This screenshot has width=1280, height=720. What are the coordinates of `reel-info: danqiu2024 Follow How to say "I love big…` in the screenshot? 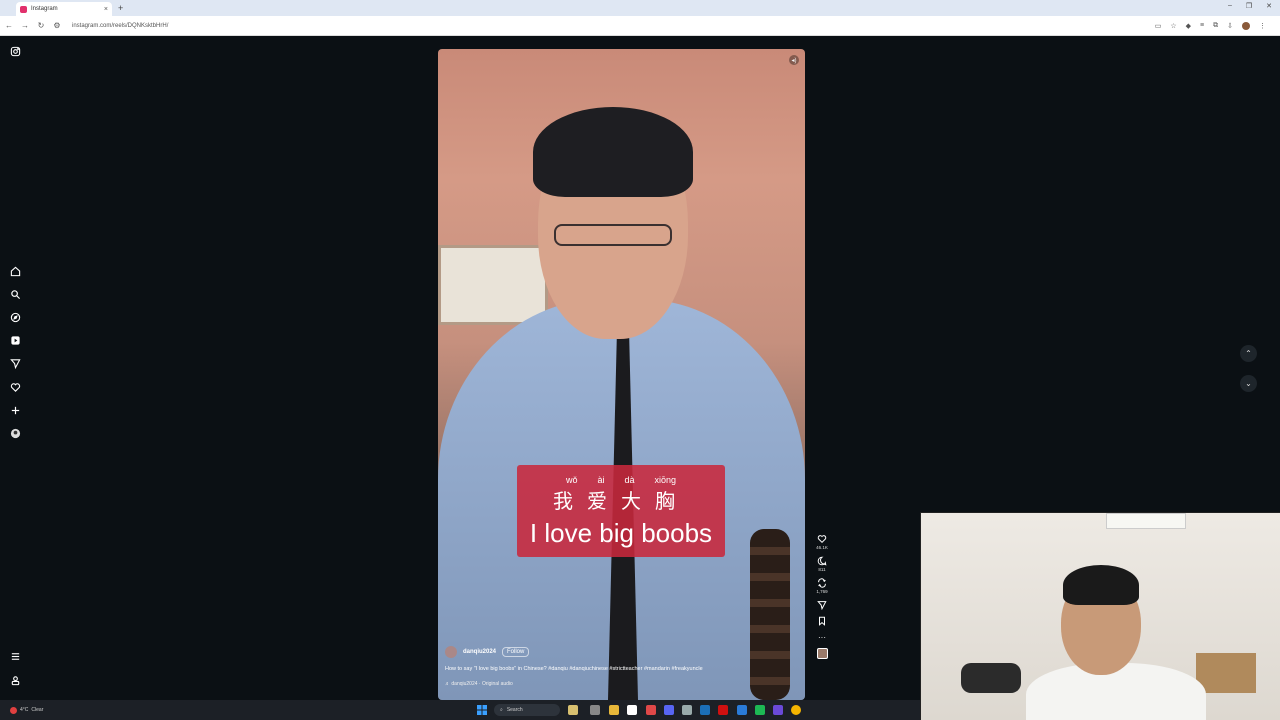 It's located at (615, 666).